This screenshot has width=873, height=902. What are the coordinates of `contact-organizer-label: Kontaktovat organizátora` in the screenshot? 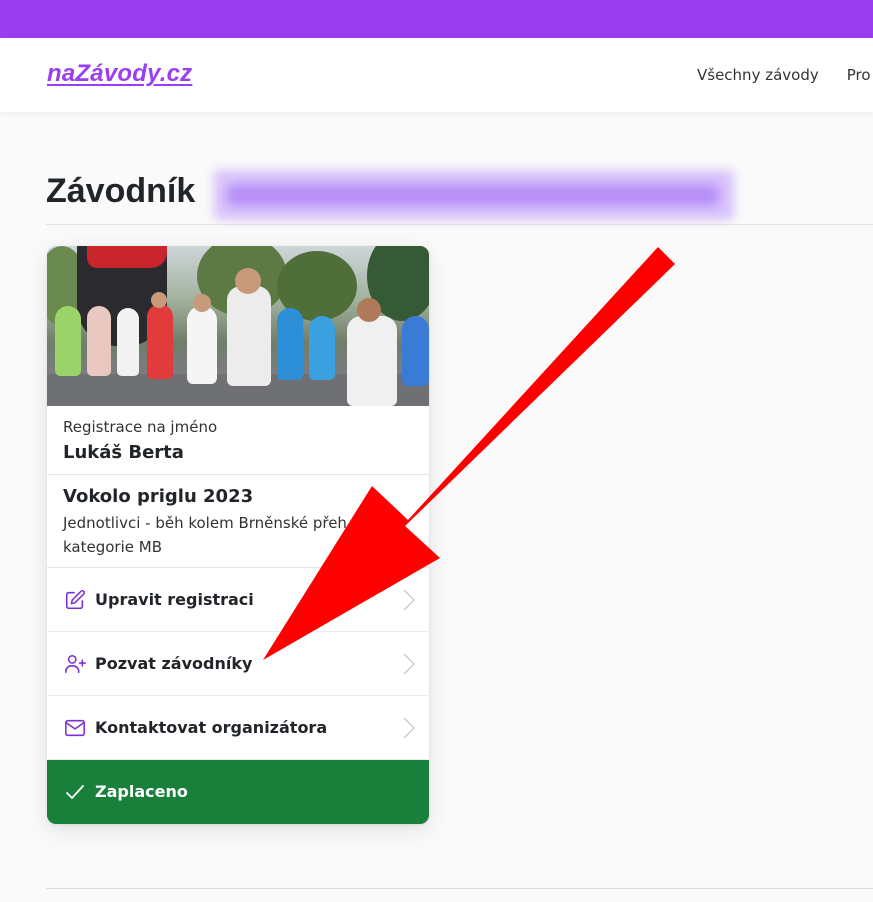 It's located at (211, 727).